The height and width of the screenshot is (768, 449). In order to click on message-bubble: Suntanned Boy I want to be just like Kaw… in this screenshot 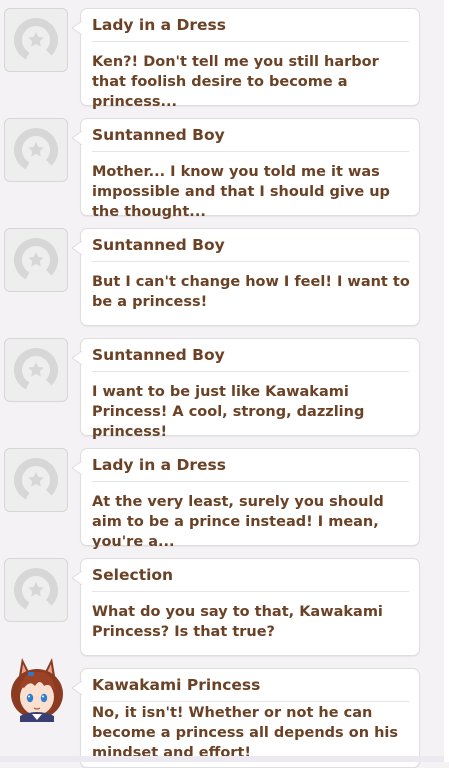, I will do `click(246, 389)`.